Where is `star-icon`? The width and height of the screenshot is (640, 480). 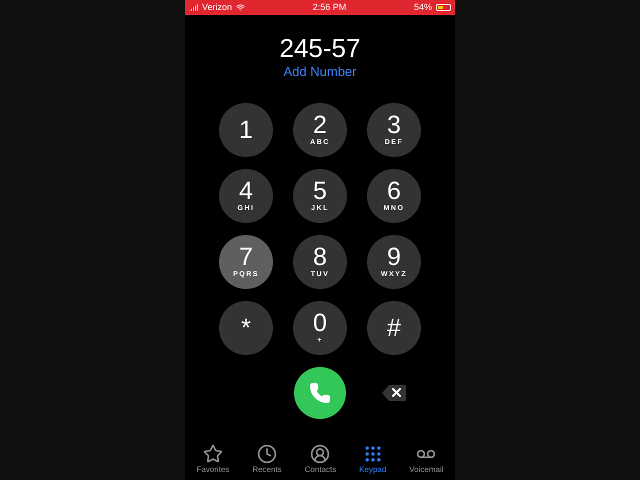 star-icon is located at coordinates (212, 454).